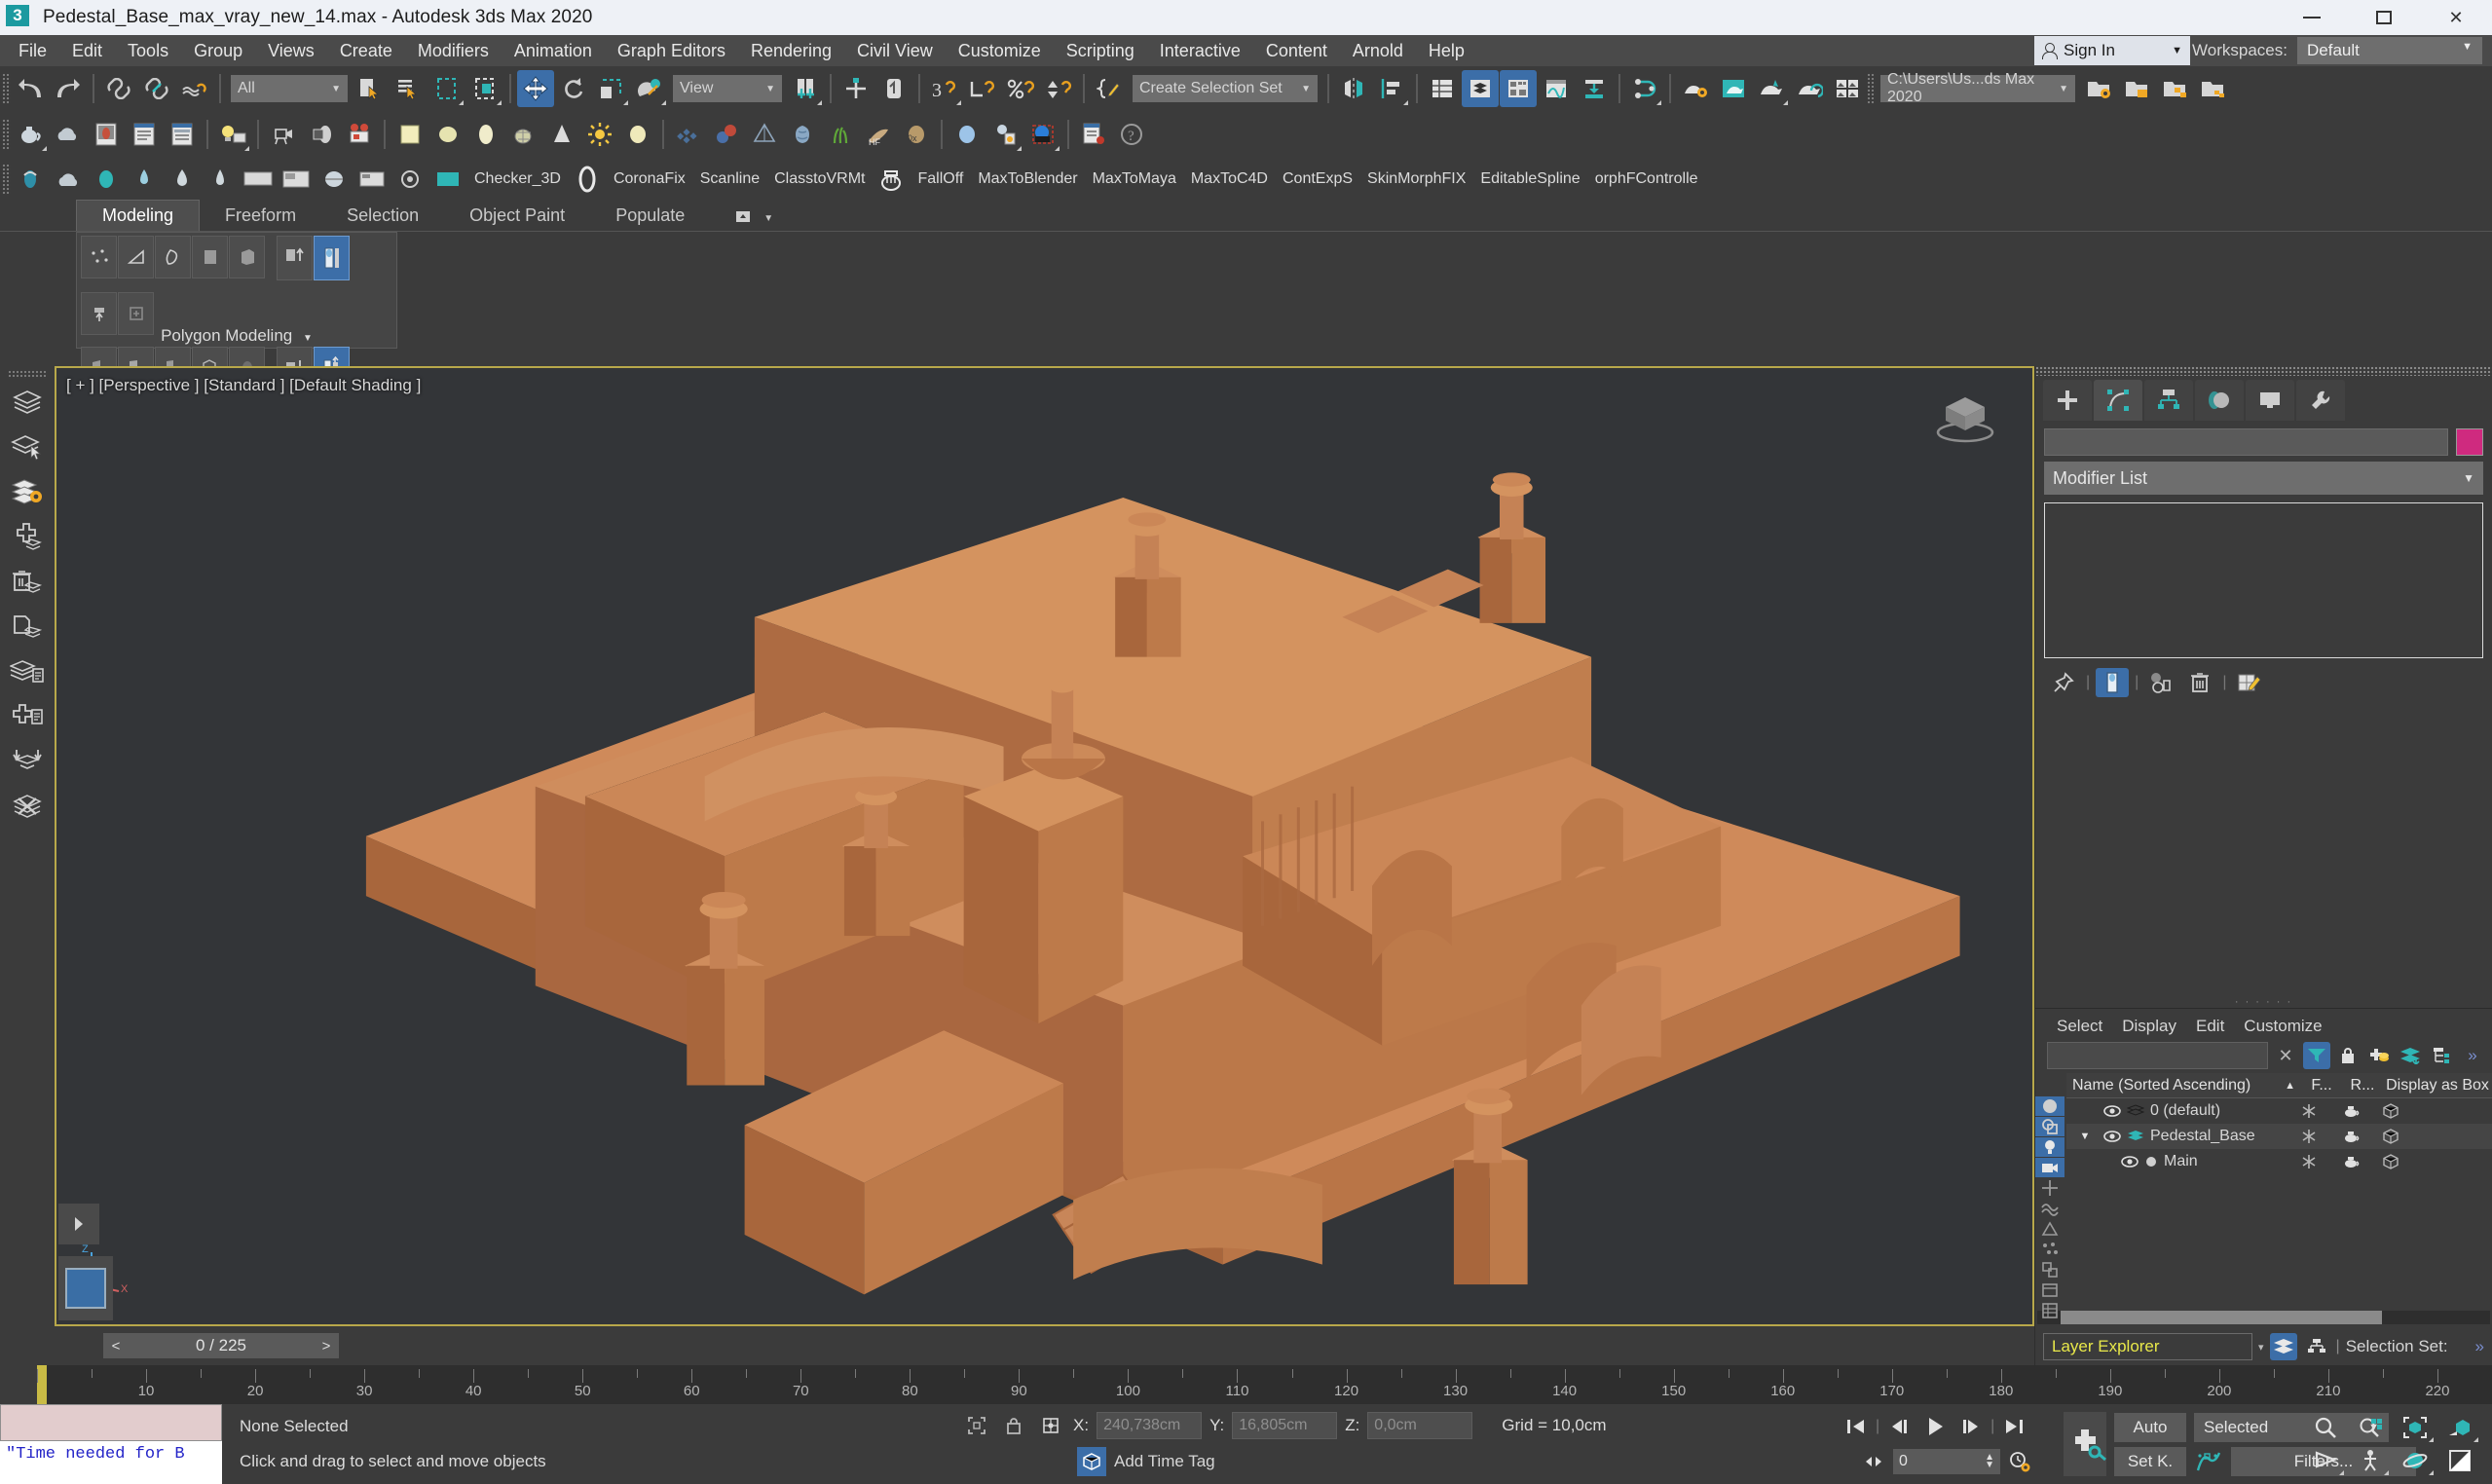 This screenshot has height=1484, width=2492. What do you see at coordinates (802, 134) in the screenshot?
I see `noise-modifier-button` at bounding box center [802, 134].